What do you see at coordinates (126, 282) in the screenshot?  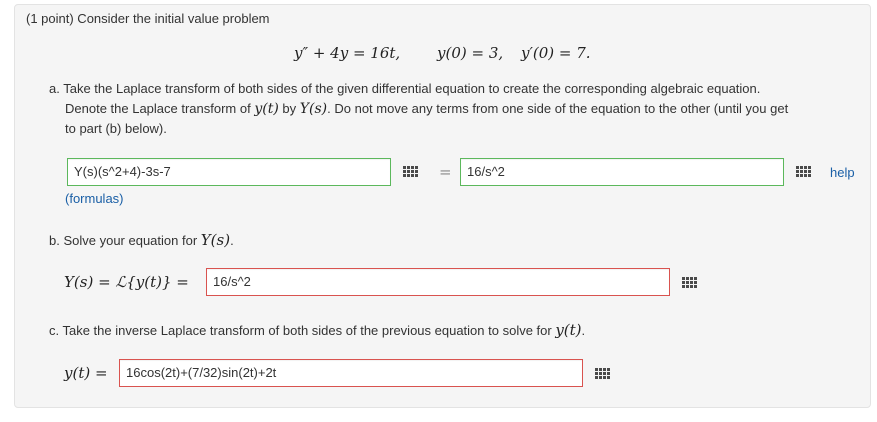 I see `part-b-label: Y(s) = ℒ{y(t)} =` at bounding box center [126, 282].